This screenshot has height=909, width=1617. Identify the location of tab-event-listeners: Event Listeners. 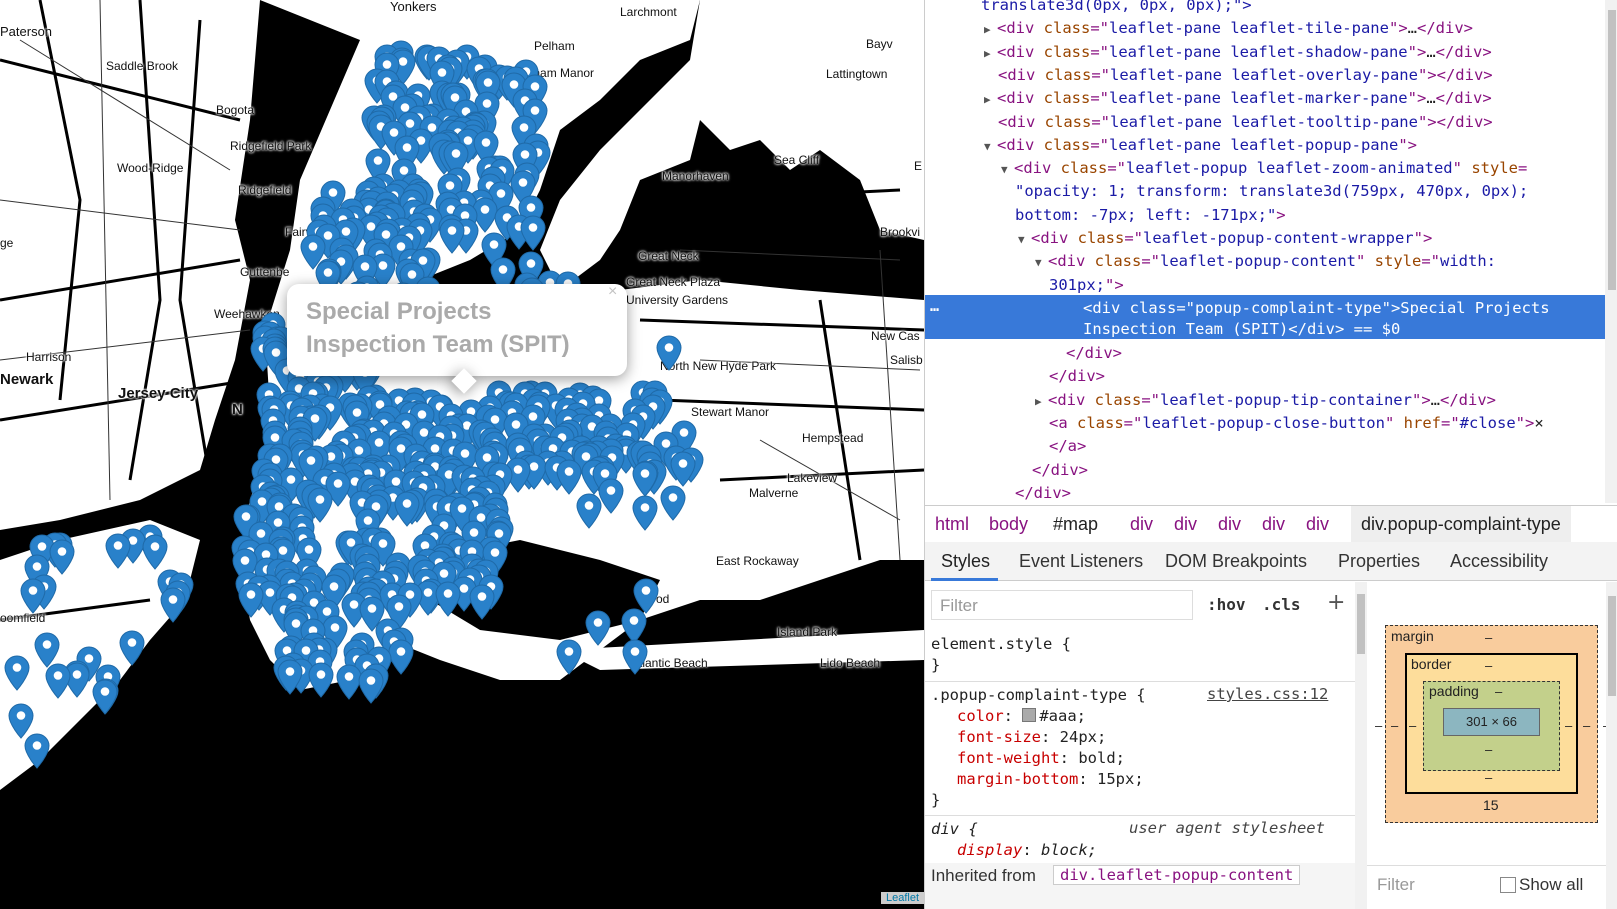
(1081, 561).